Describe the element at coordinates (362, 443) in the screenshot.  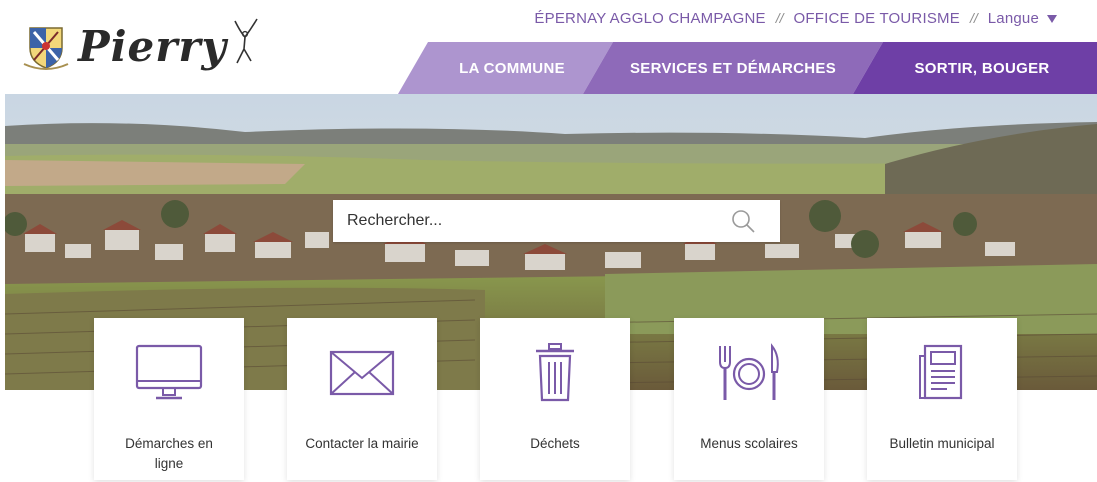
I see `tile-label: Contacter la mairie` at that location.